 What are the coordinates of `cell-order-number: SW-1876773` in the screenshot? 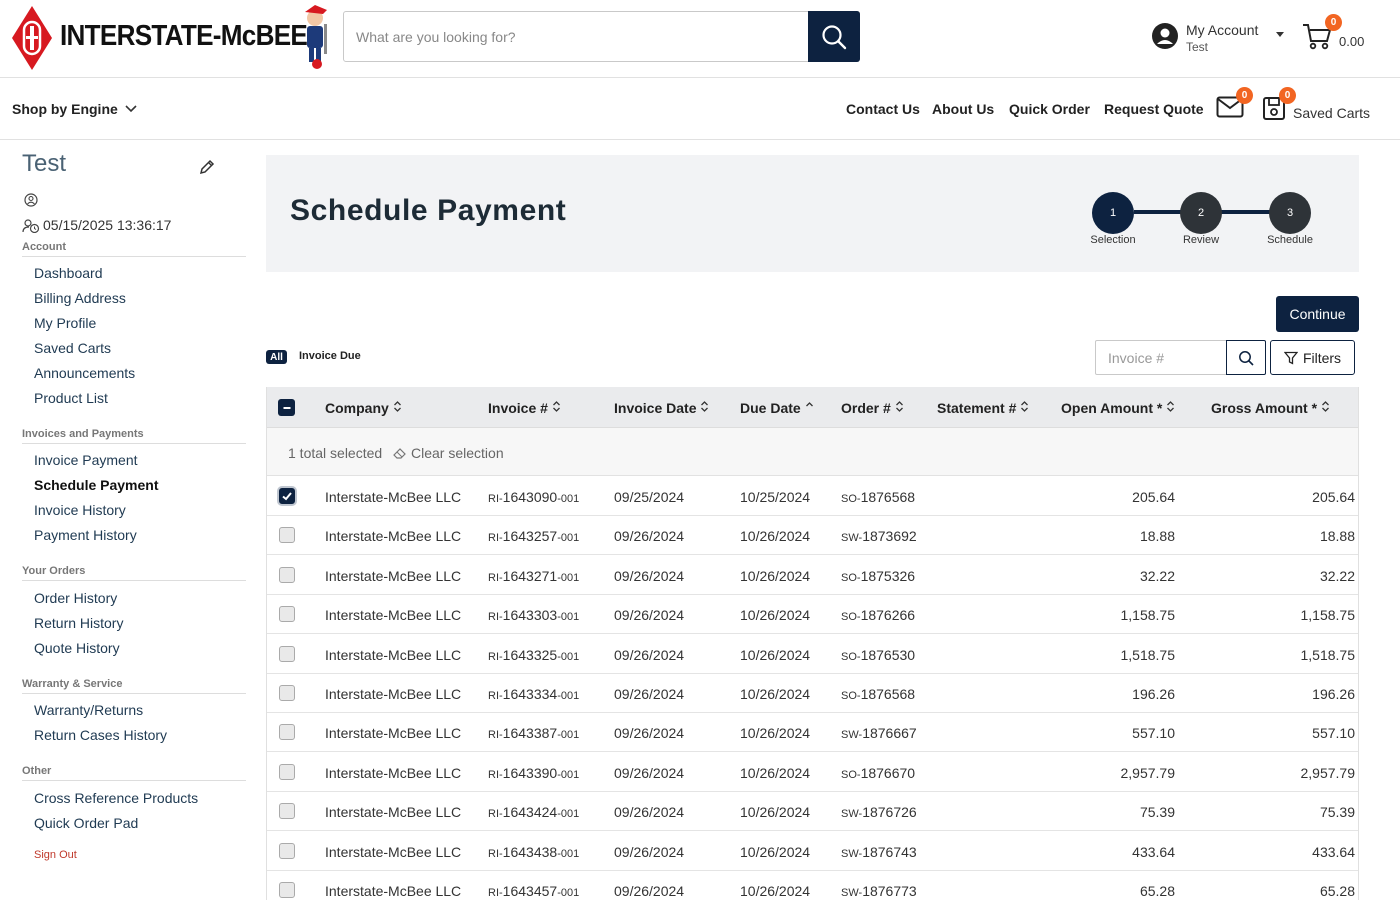 It's located at (879, 891).